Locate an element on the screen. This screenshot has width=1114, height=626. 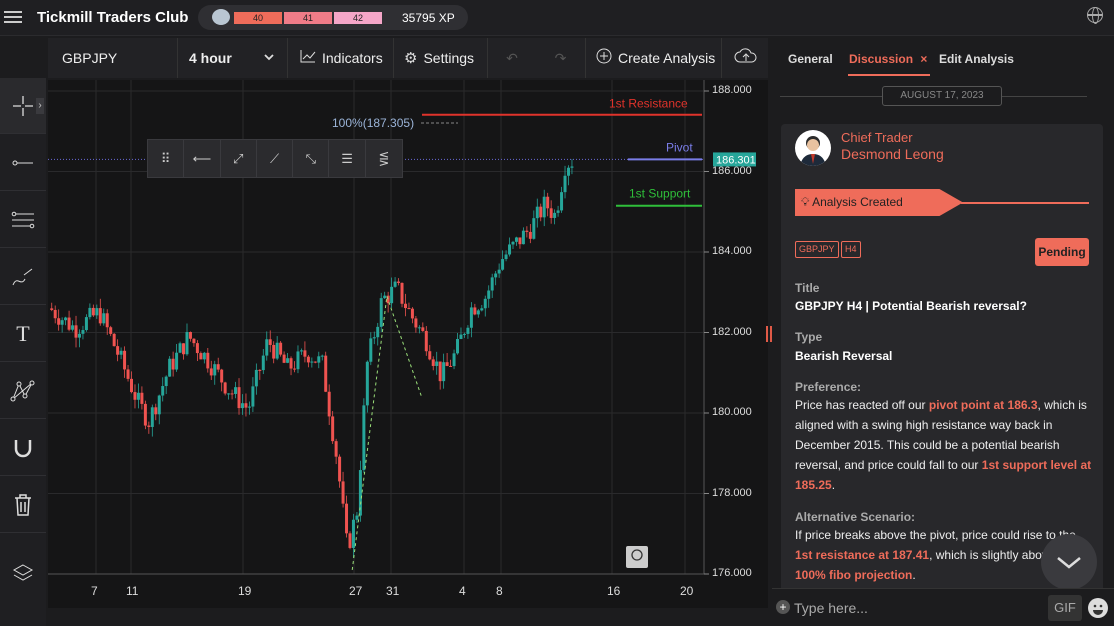
tag-symbol: GBPJPY is located at coordinates (817, 249).